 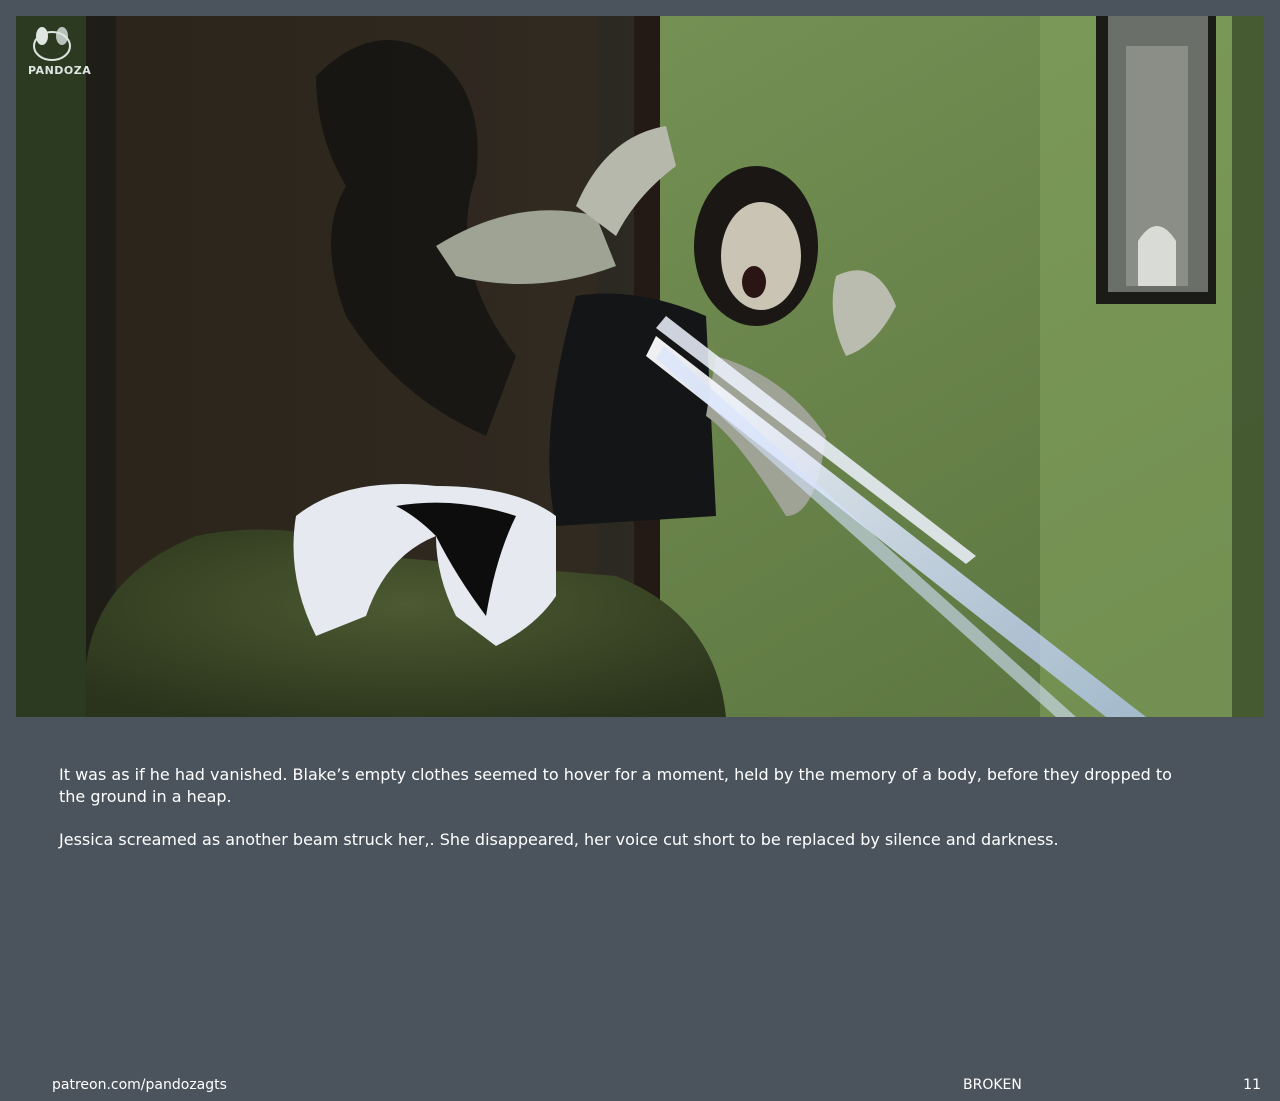 I want to click on panda-face-icon, so click(x=52, y=44).